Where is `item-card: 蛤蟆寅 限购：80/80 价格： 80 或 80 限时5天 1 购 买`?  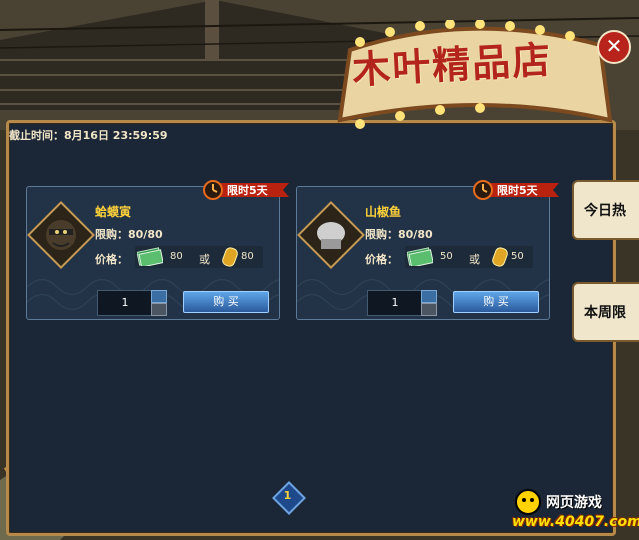
item-card: 蛤蟆寅 限购：80/80 价格： 80 或 80 限时5天 1 购 买 is located at coordinates (157, 250).